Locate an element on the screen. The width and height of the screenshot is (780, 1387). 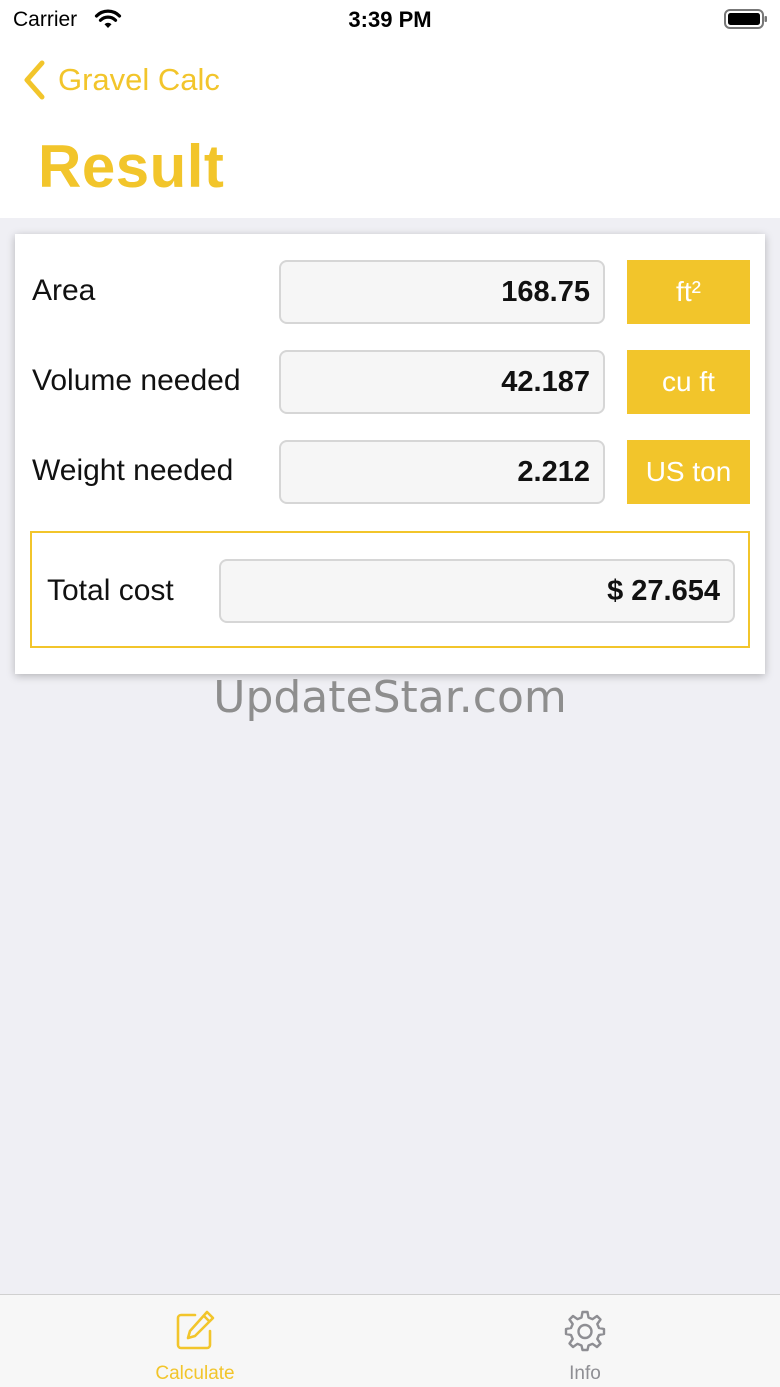
volume-value-field: 42.187 is located at coordinates (442, 382).